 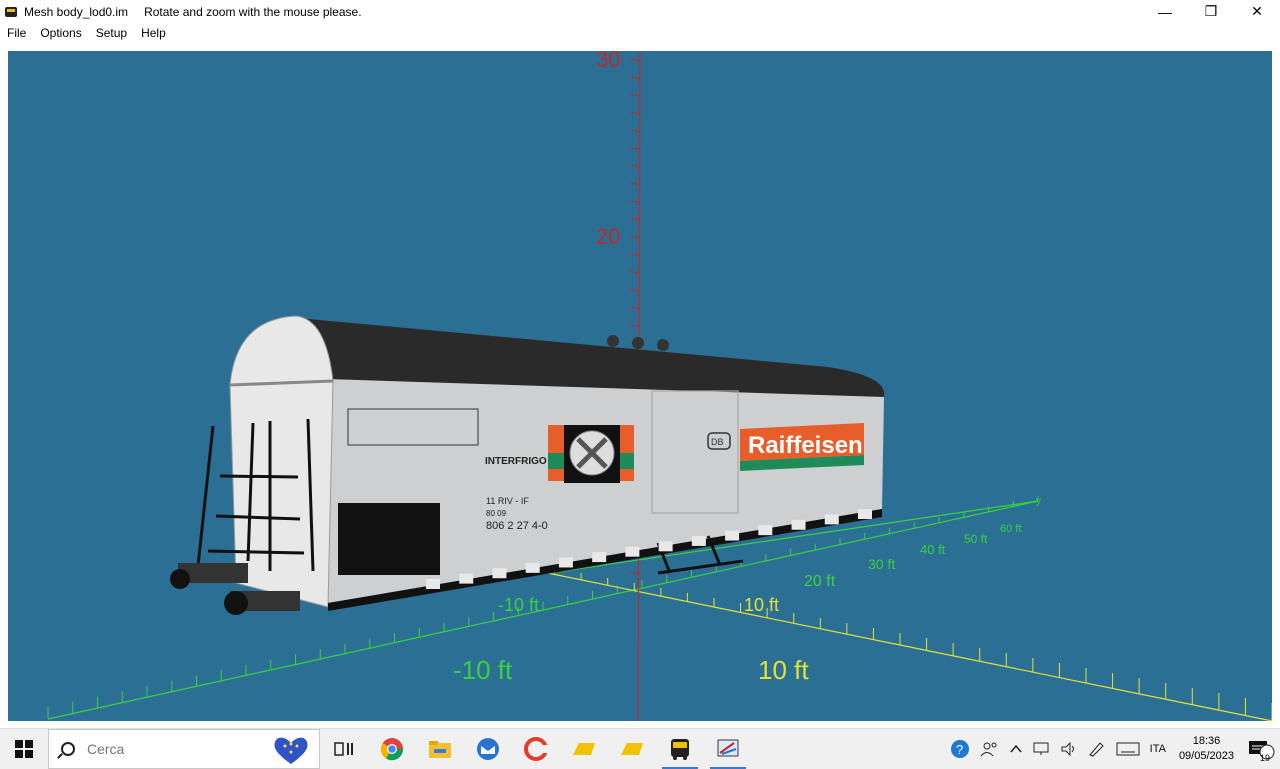 What do you see at coordinates (728, 749) in the screenshot?
I see `mesh-viewer-taskbar-icon` at bounding box center [728, 749].